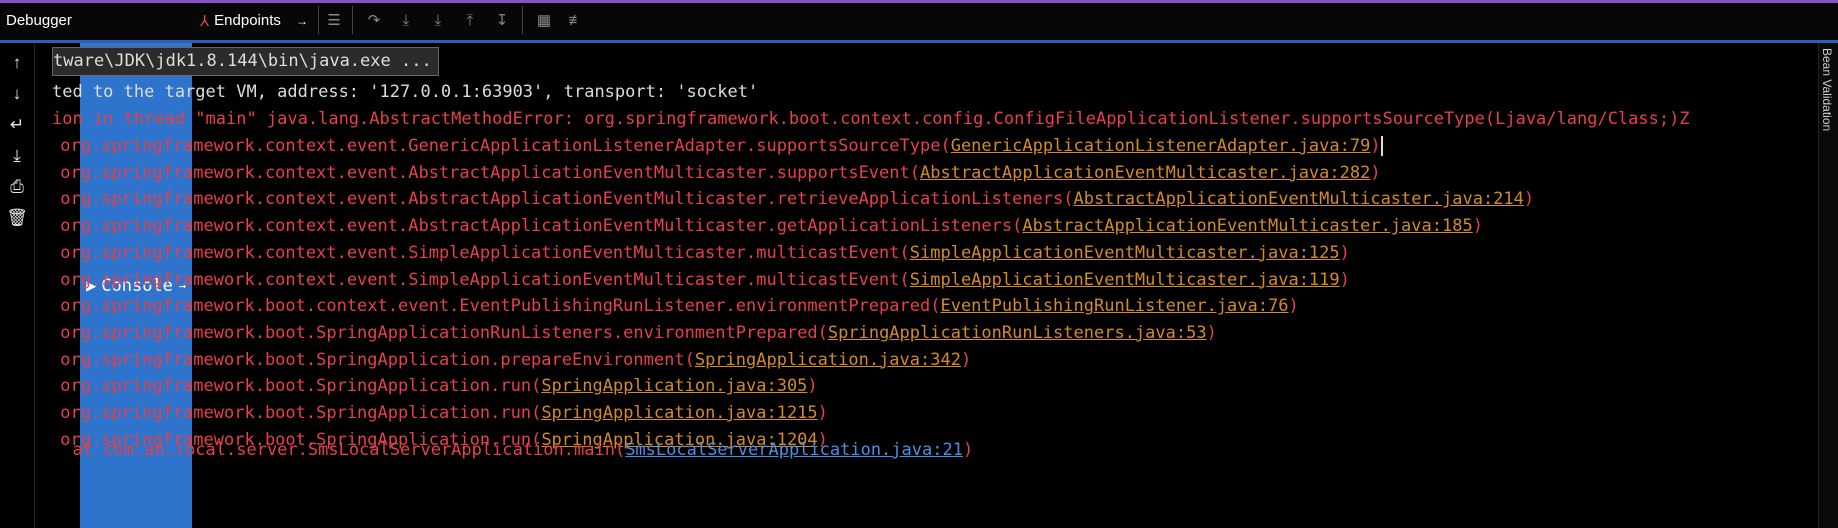  I want to click on trace-settings-icon: ≢, so click(576, 20).